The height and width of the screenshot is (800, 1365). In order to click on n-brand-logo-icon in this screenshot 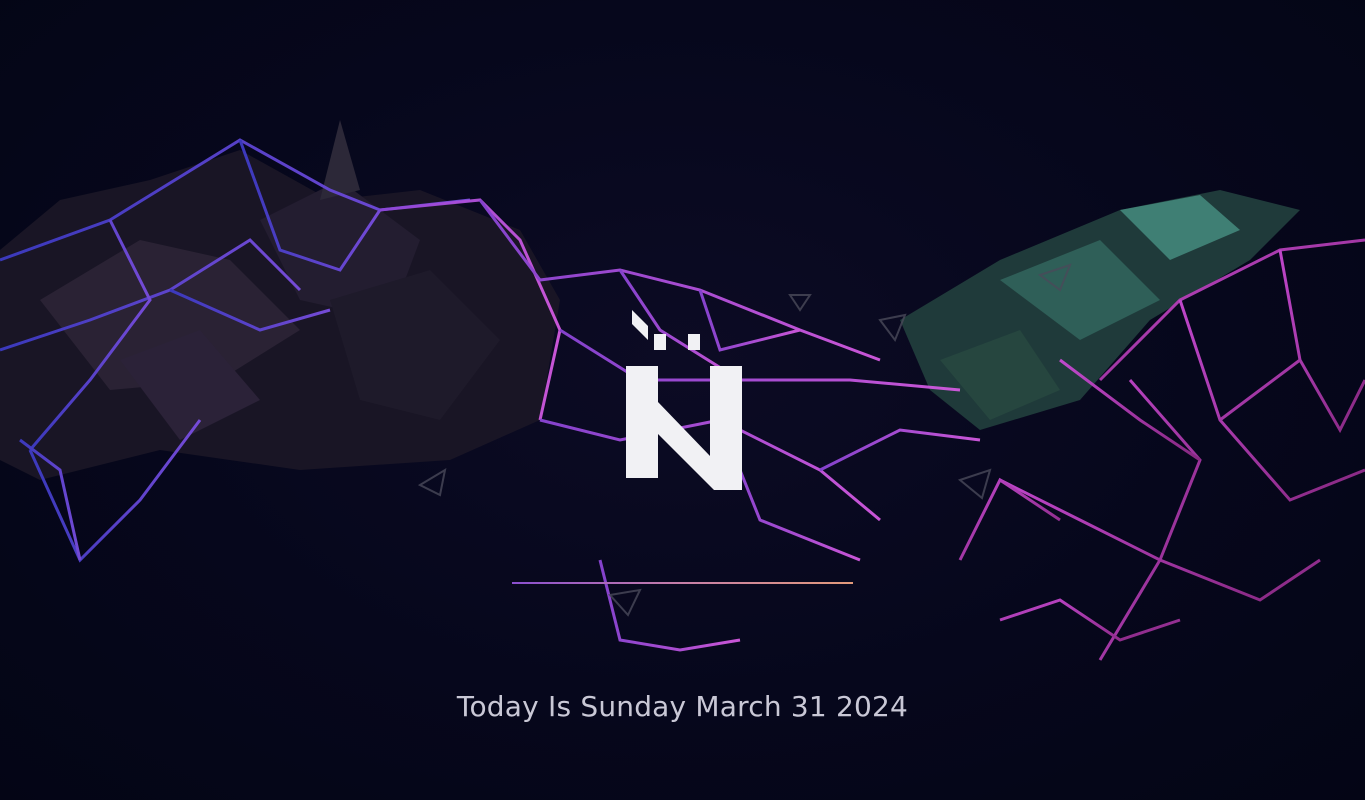, I will do `click(684, 400)`.